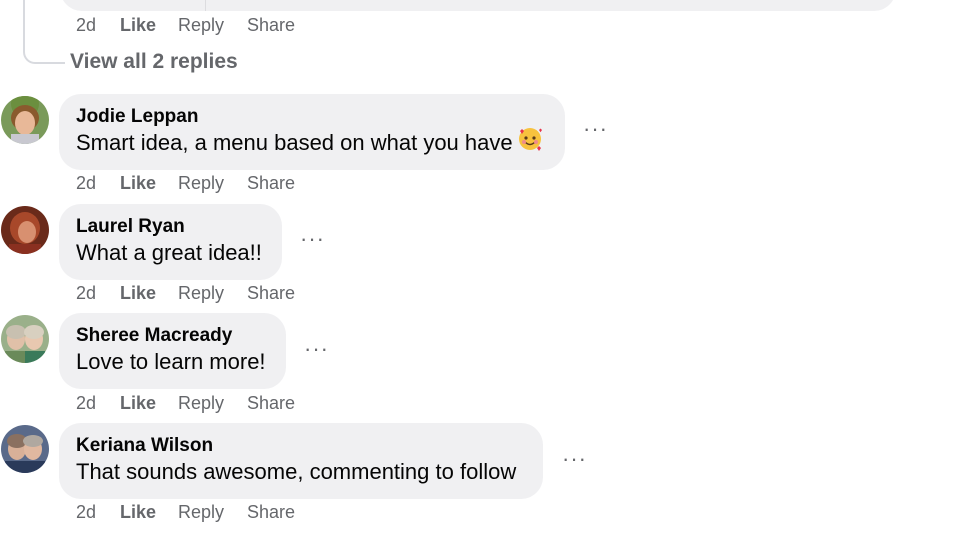 This screenshot has height=547, width=973. I want to click on comment-text: What a great idea!!, so click(169, 252).